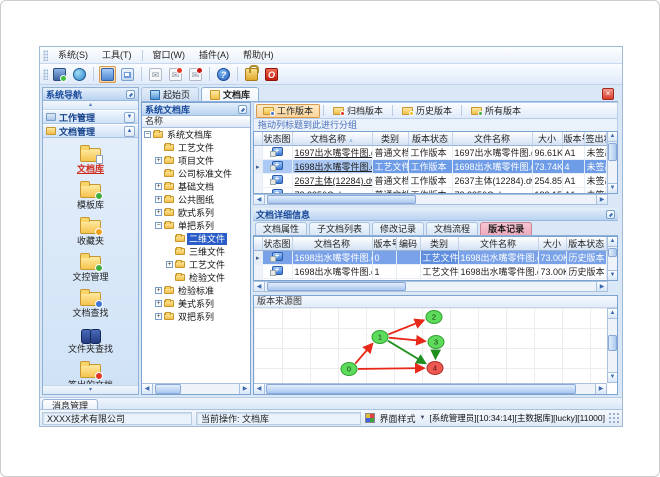  What do you see at coordinates (214, 55) in the screenshot?
I see `menu-item: 插件(A)` at bounding box center [214, 55].